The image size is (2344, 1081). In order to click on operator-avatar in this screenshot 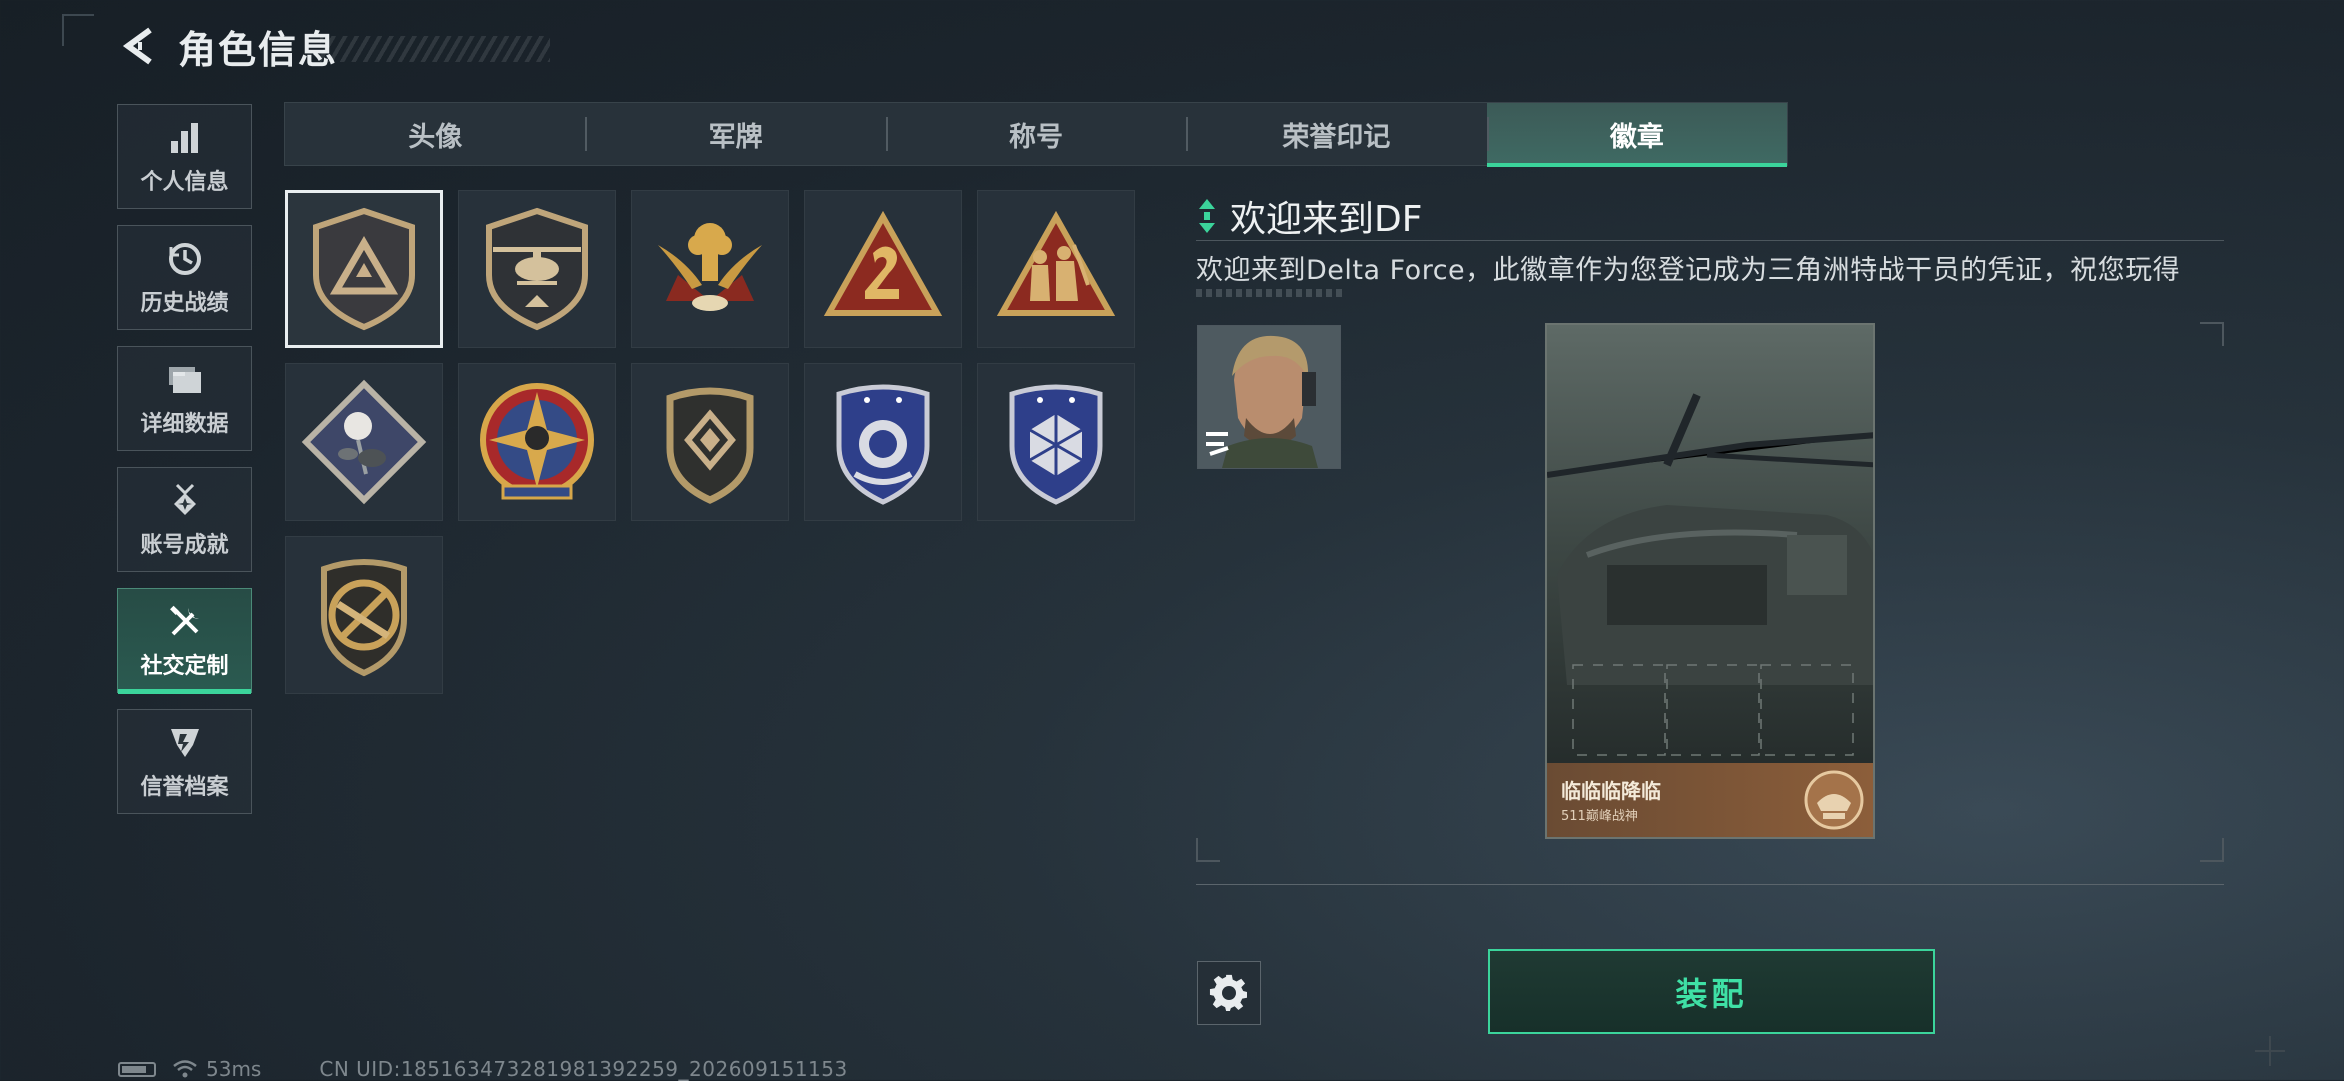, I will do `click(1269, 397)`.